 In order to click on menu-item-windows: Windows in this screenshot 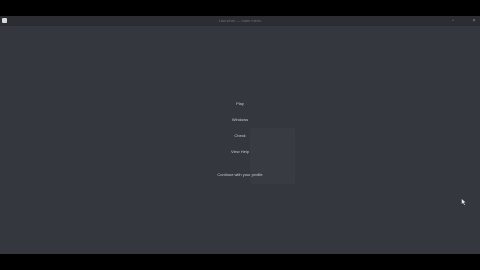, I will do `click(240, 120)`.